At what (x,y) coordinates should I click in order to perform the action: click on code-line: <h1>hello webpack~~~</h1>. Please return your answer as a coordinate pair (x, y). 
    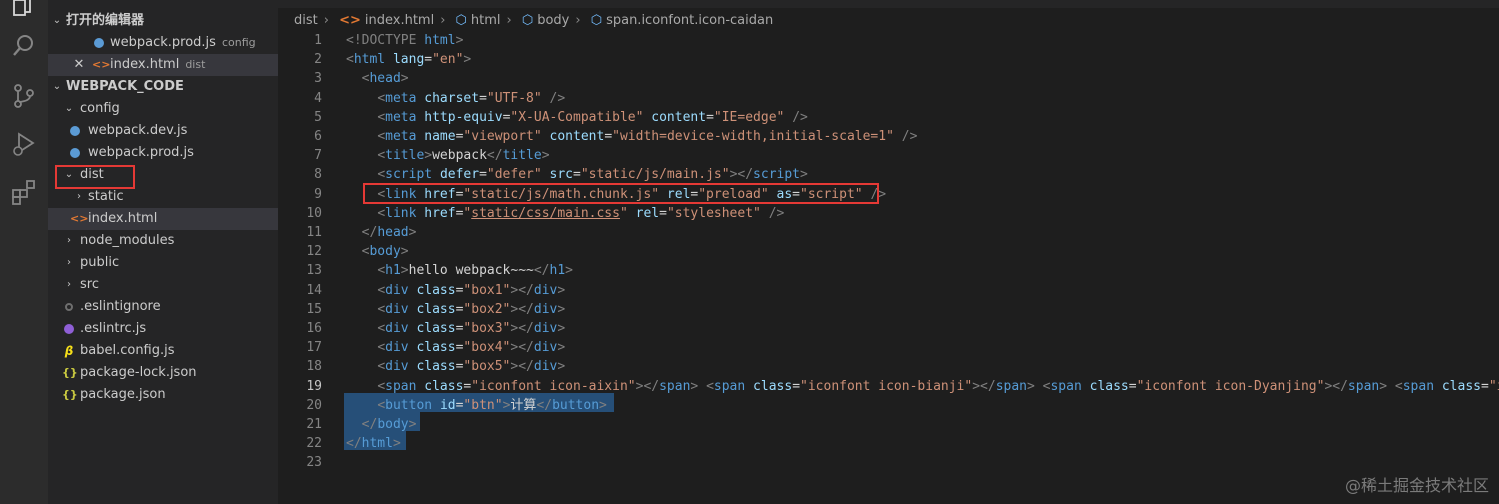
    Looking at the image, I should click on (459, 270).